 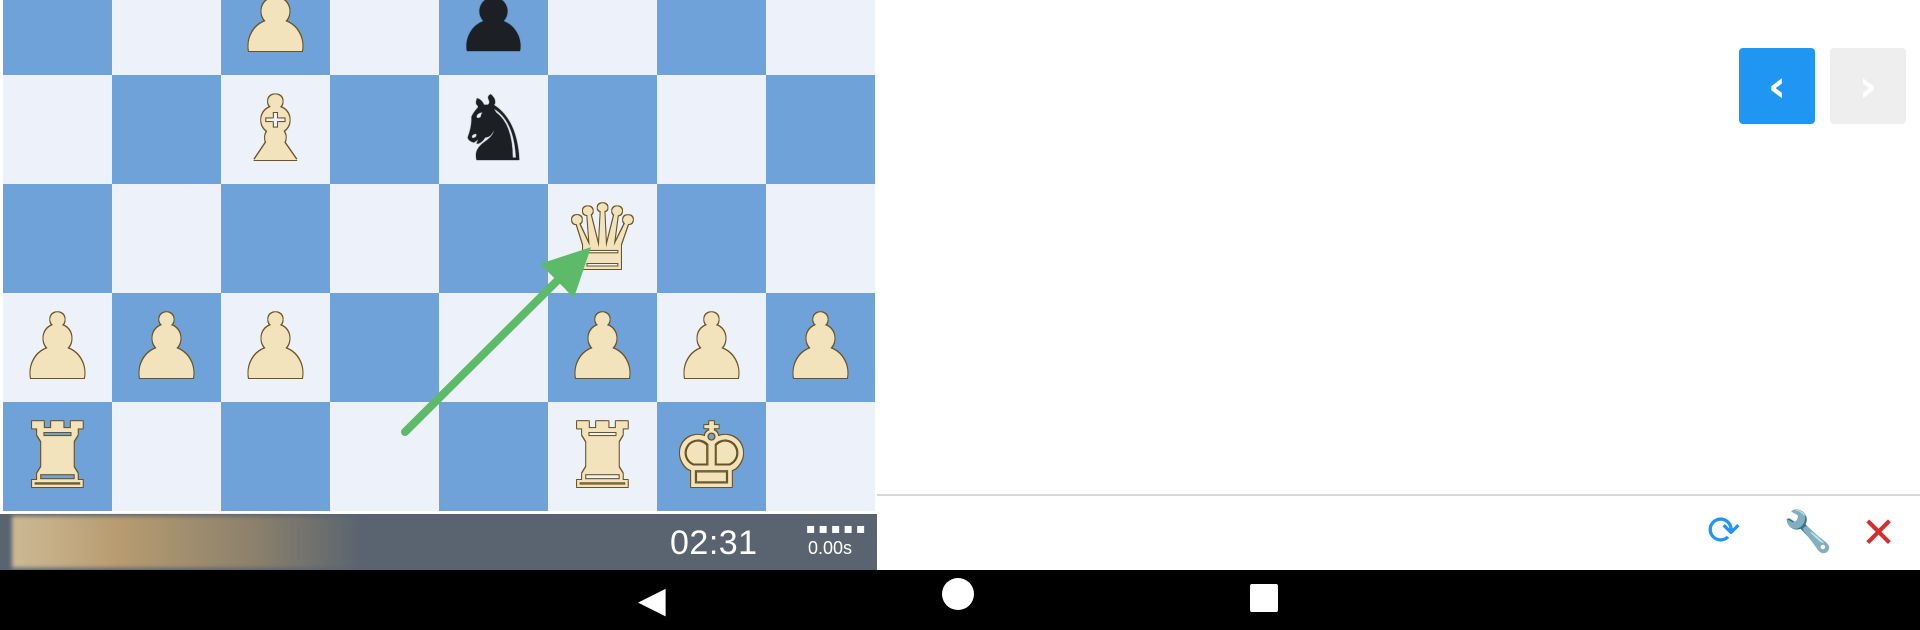 I want to click on white-queen: ♛, so click(x=602, y=238).